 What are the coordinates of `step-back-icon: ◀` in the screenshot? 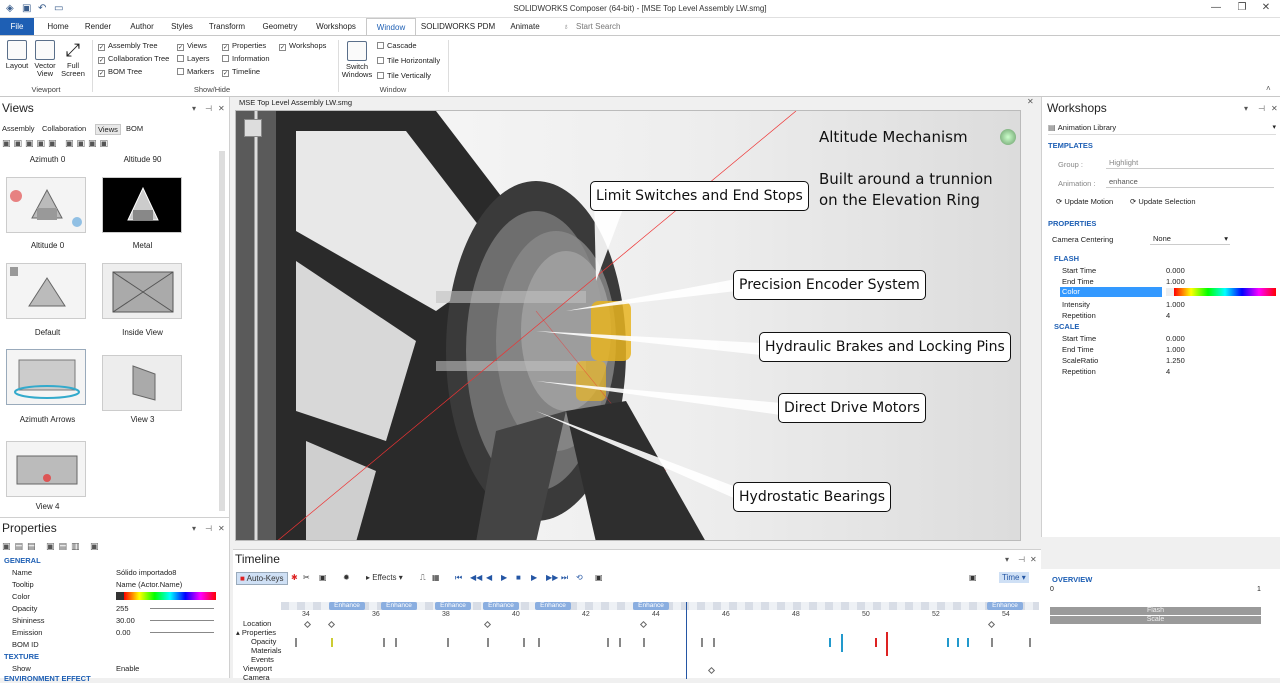 It's located at (489, 577).